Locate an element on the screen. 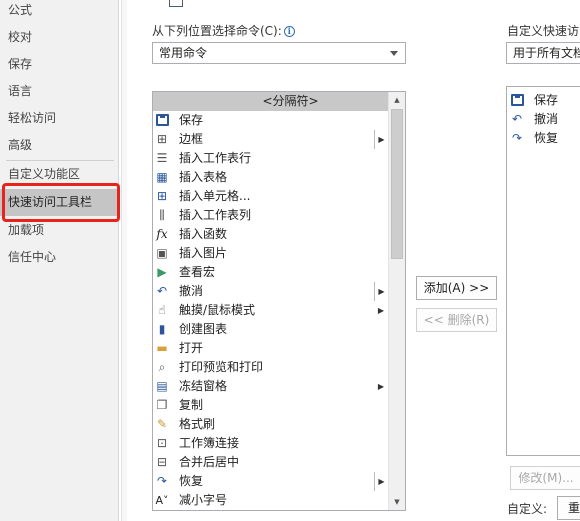 This screenshot has height=521, width=580. connections-icon: ⊡ is located at coordinates (162, 443).